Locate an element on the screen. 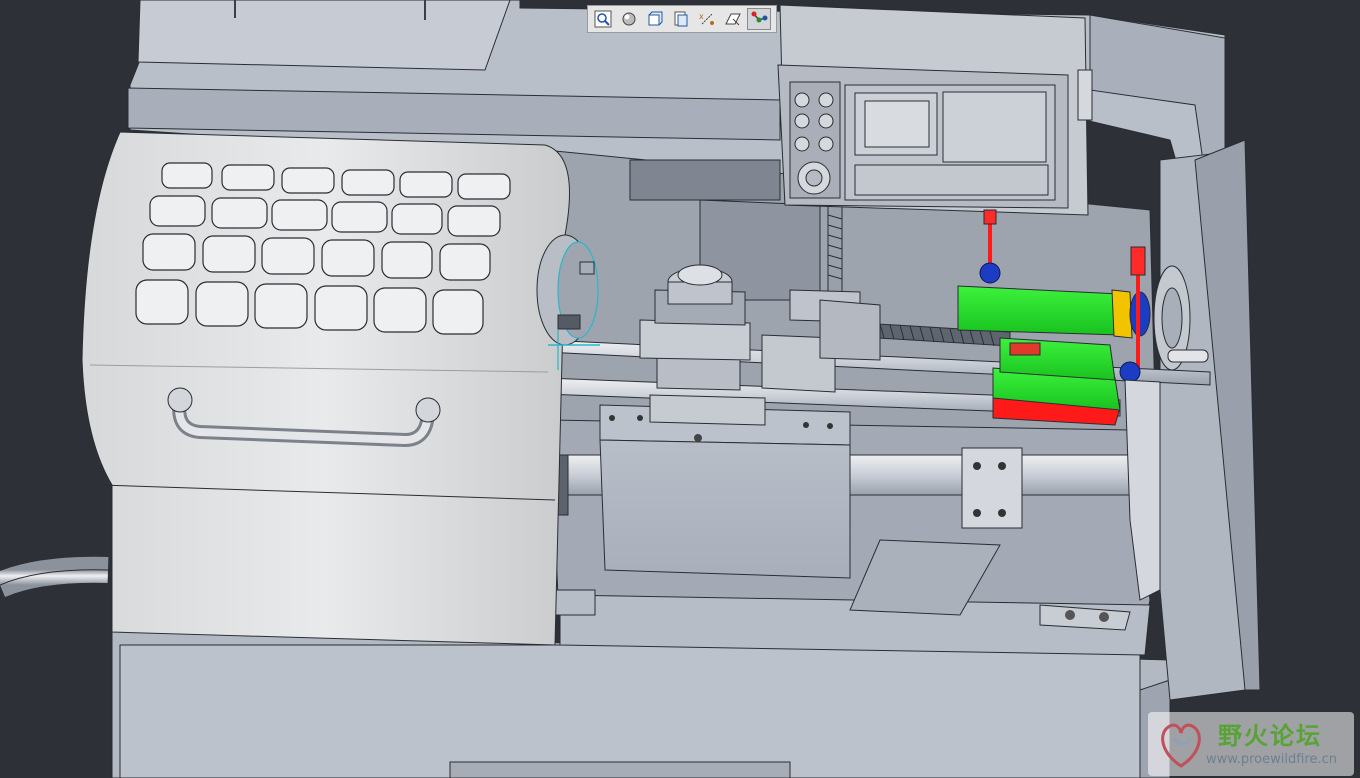  watermark-title: 野火论坛 is located at coordinates (1270, 736).